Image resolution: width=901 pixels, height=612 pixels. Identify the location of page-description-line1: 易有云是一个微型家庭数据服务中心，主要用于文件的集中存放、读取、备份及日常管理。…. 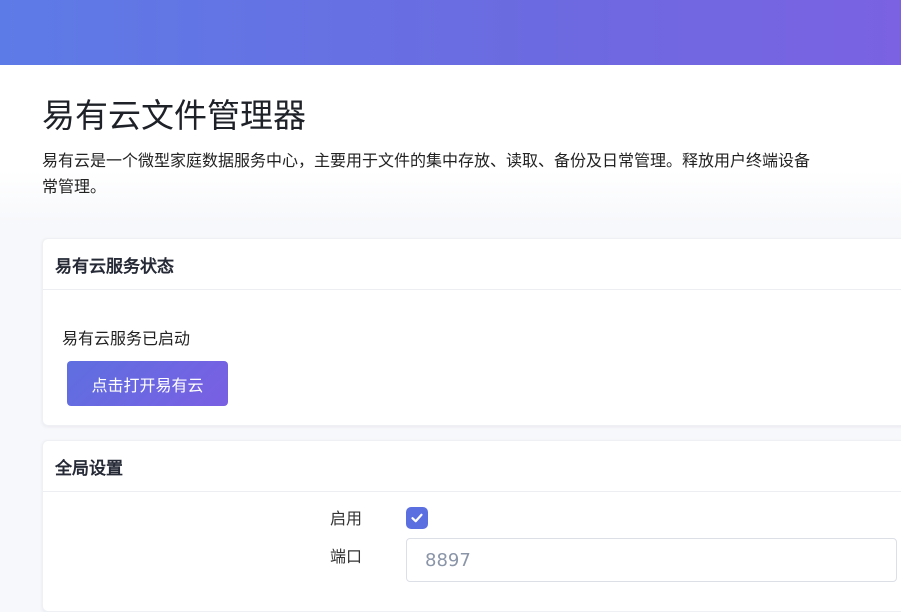
(426, 160).